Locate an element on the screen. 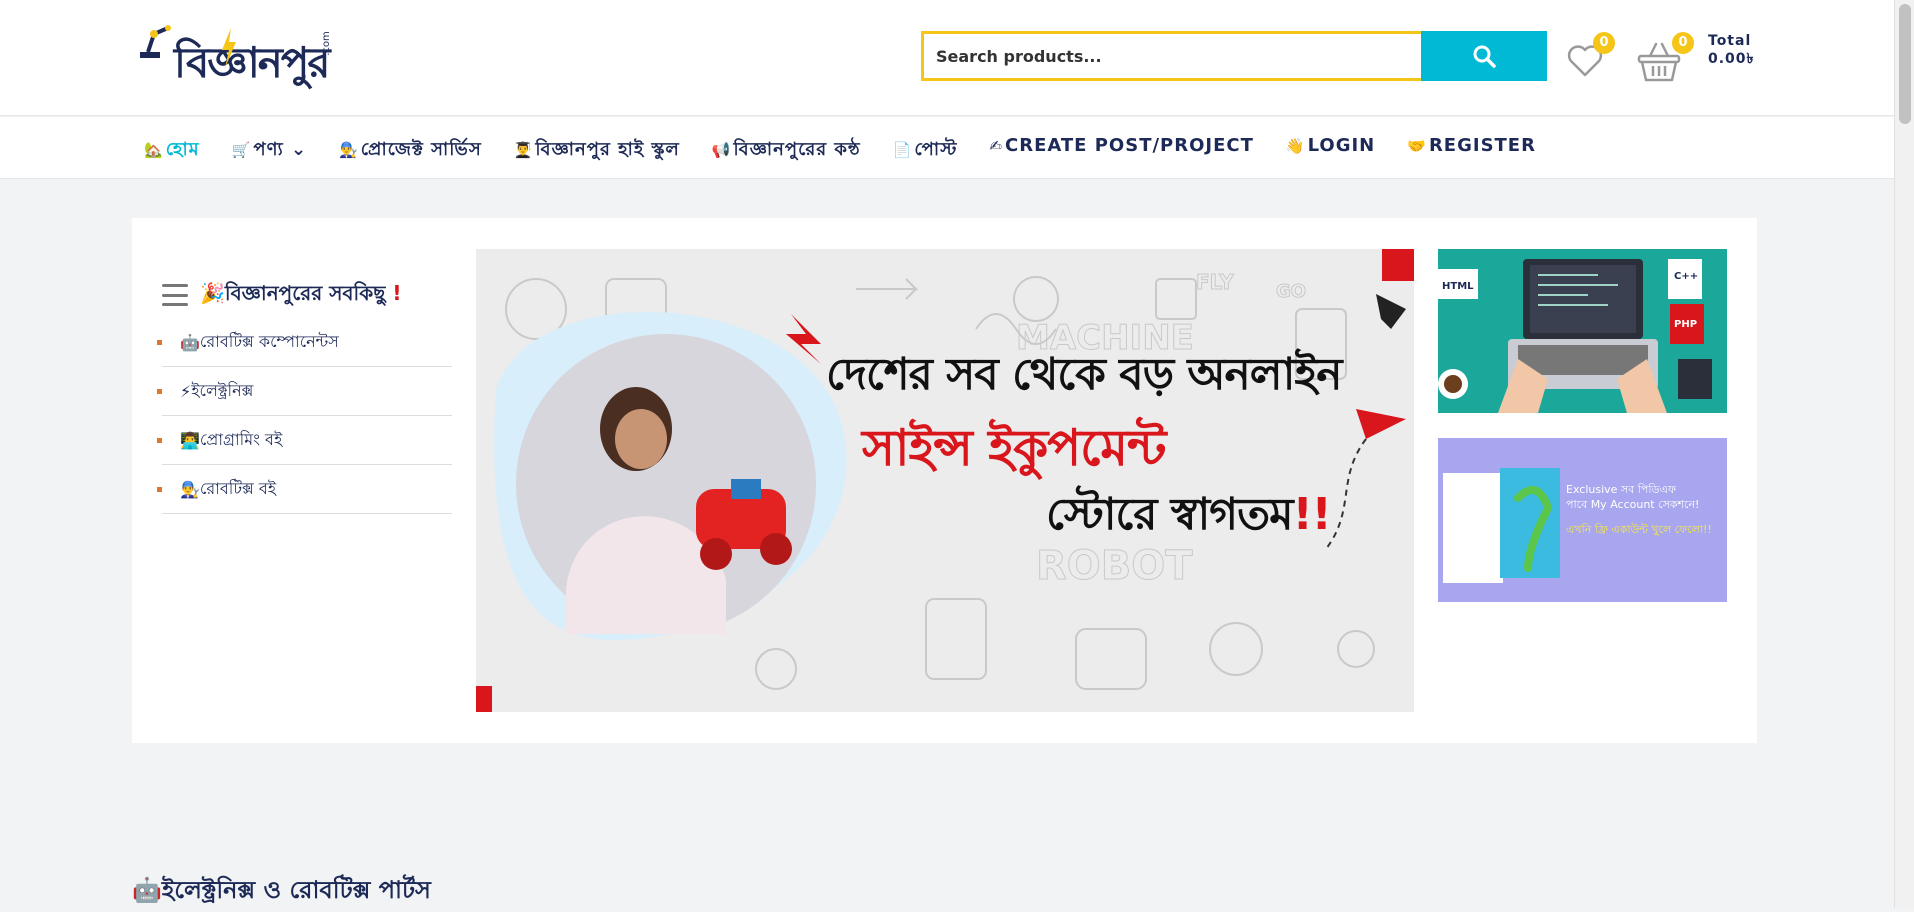 This screenshot has height=912, width=1914. site-header: বিজ্ঞানপুর .com 0 0 Tot is located at coordinates (947, 58).